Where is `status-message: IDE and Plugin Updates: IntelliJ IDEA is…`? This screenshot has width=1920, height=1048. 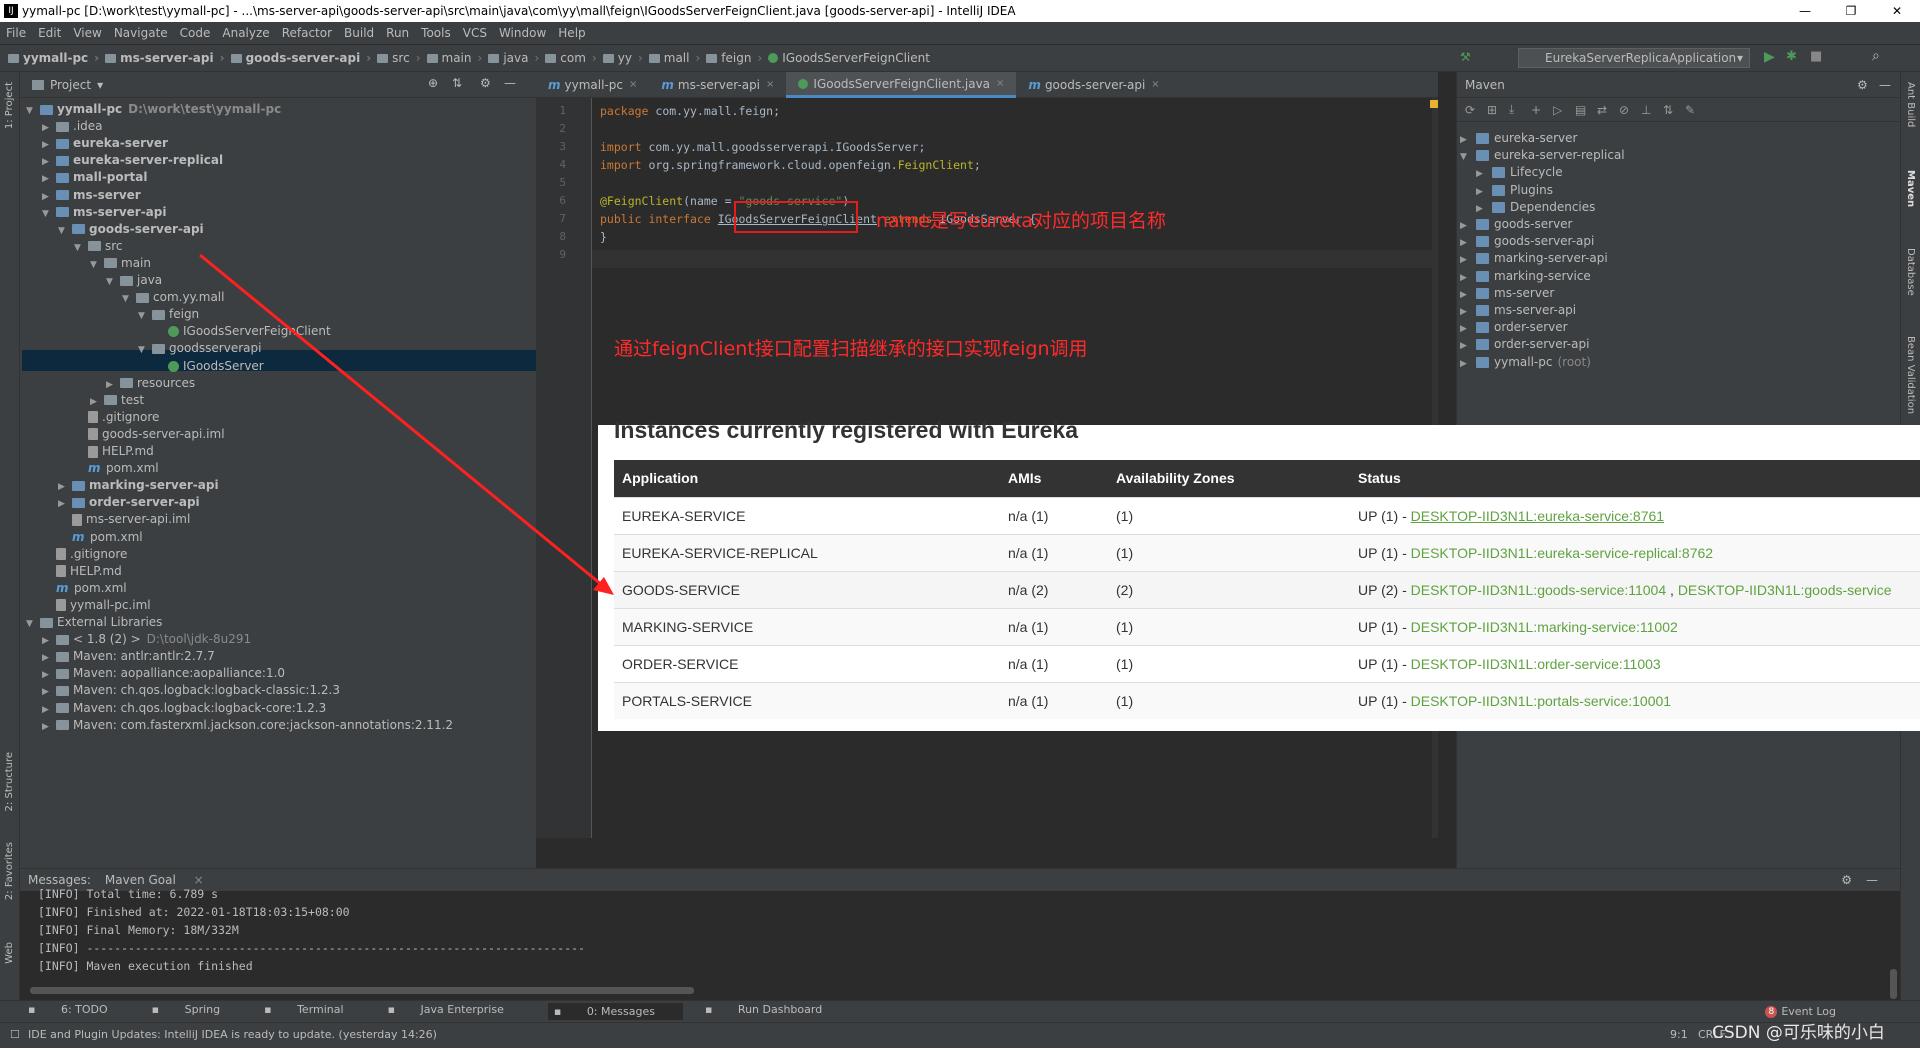 status-message: IDE and Plugin Updates: IntelliJ IDEA is… is located at coordinates (232, 1034).